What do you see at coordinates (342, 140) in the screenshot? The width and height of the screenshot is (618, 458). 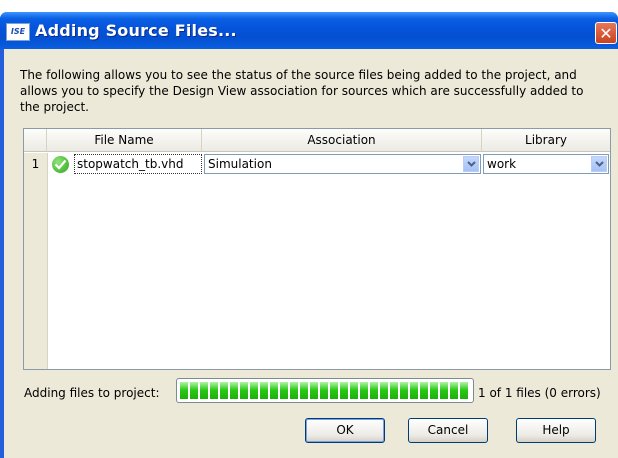 I see `column-header-association: Association` at bounding box center [342, 140].